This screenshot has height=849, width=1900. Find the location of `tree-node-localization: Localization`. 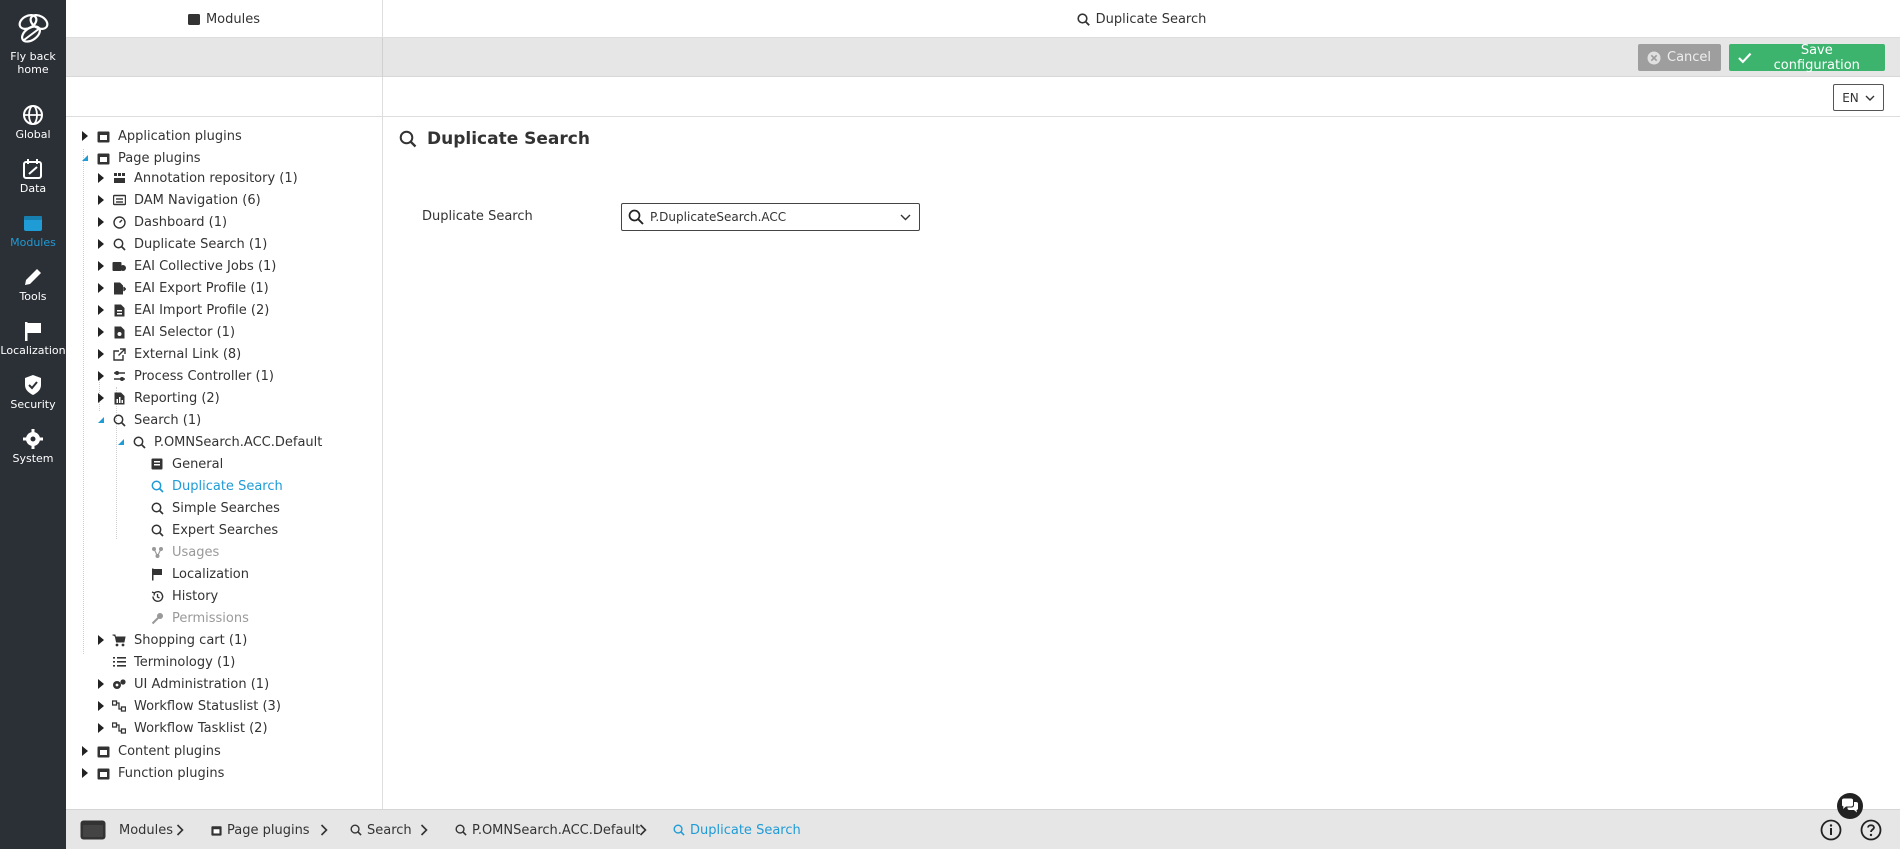

tree-node-localization: Localization is located at coordinates (199, 574).